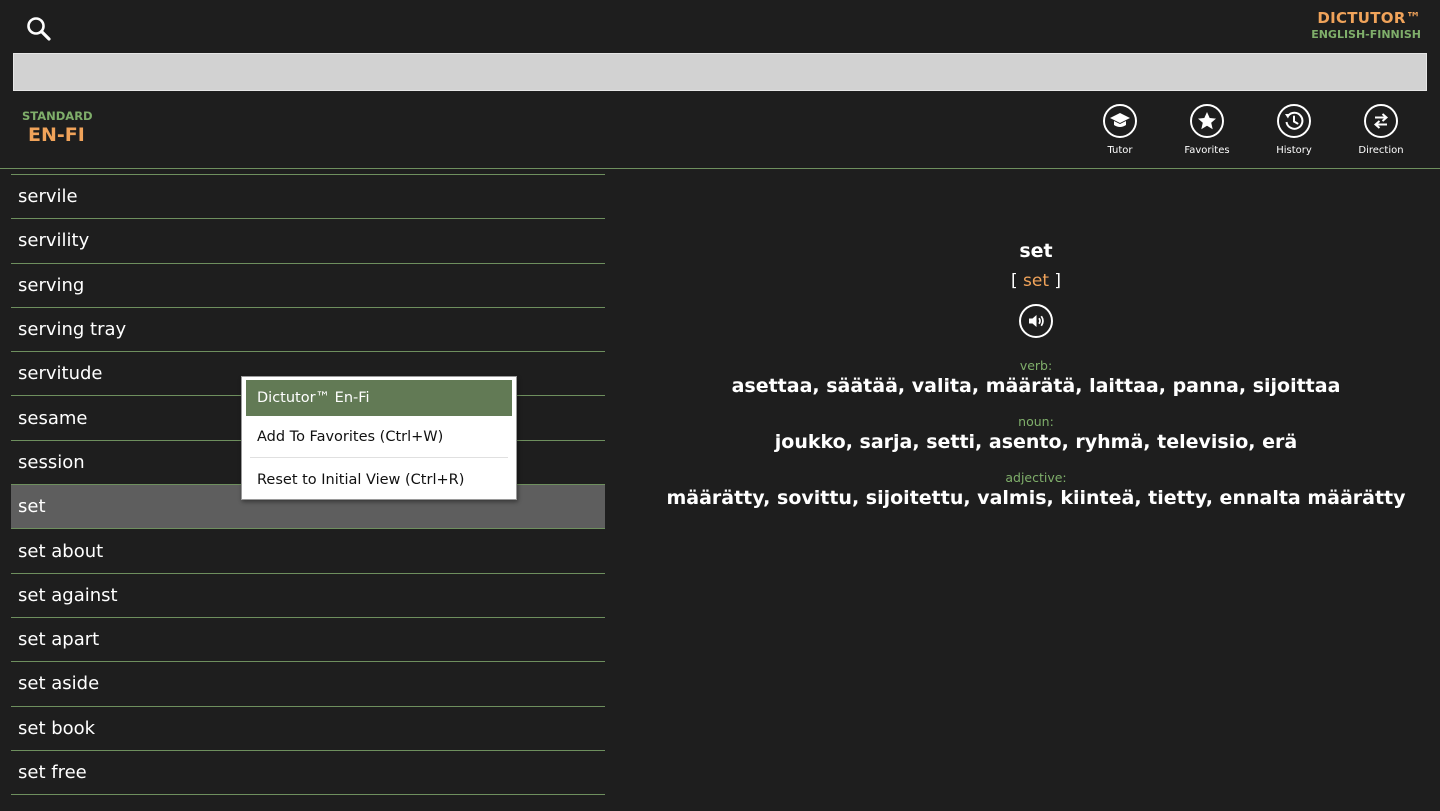  What do you see at coordinates (1369, 18) in the screenshot?
I see `brand-name: DICTUTOR™` at bounding box center [1369, 18].